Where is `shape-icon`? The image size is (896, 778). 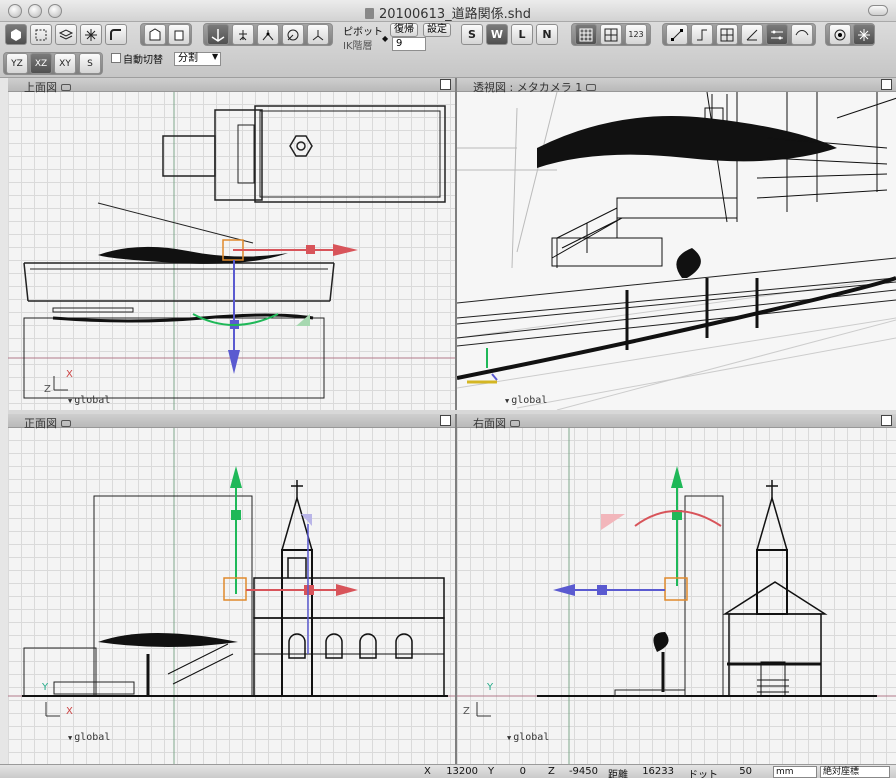
shape-icon is located at coordinates (179, 34).